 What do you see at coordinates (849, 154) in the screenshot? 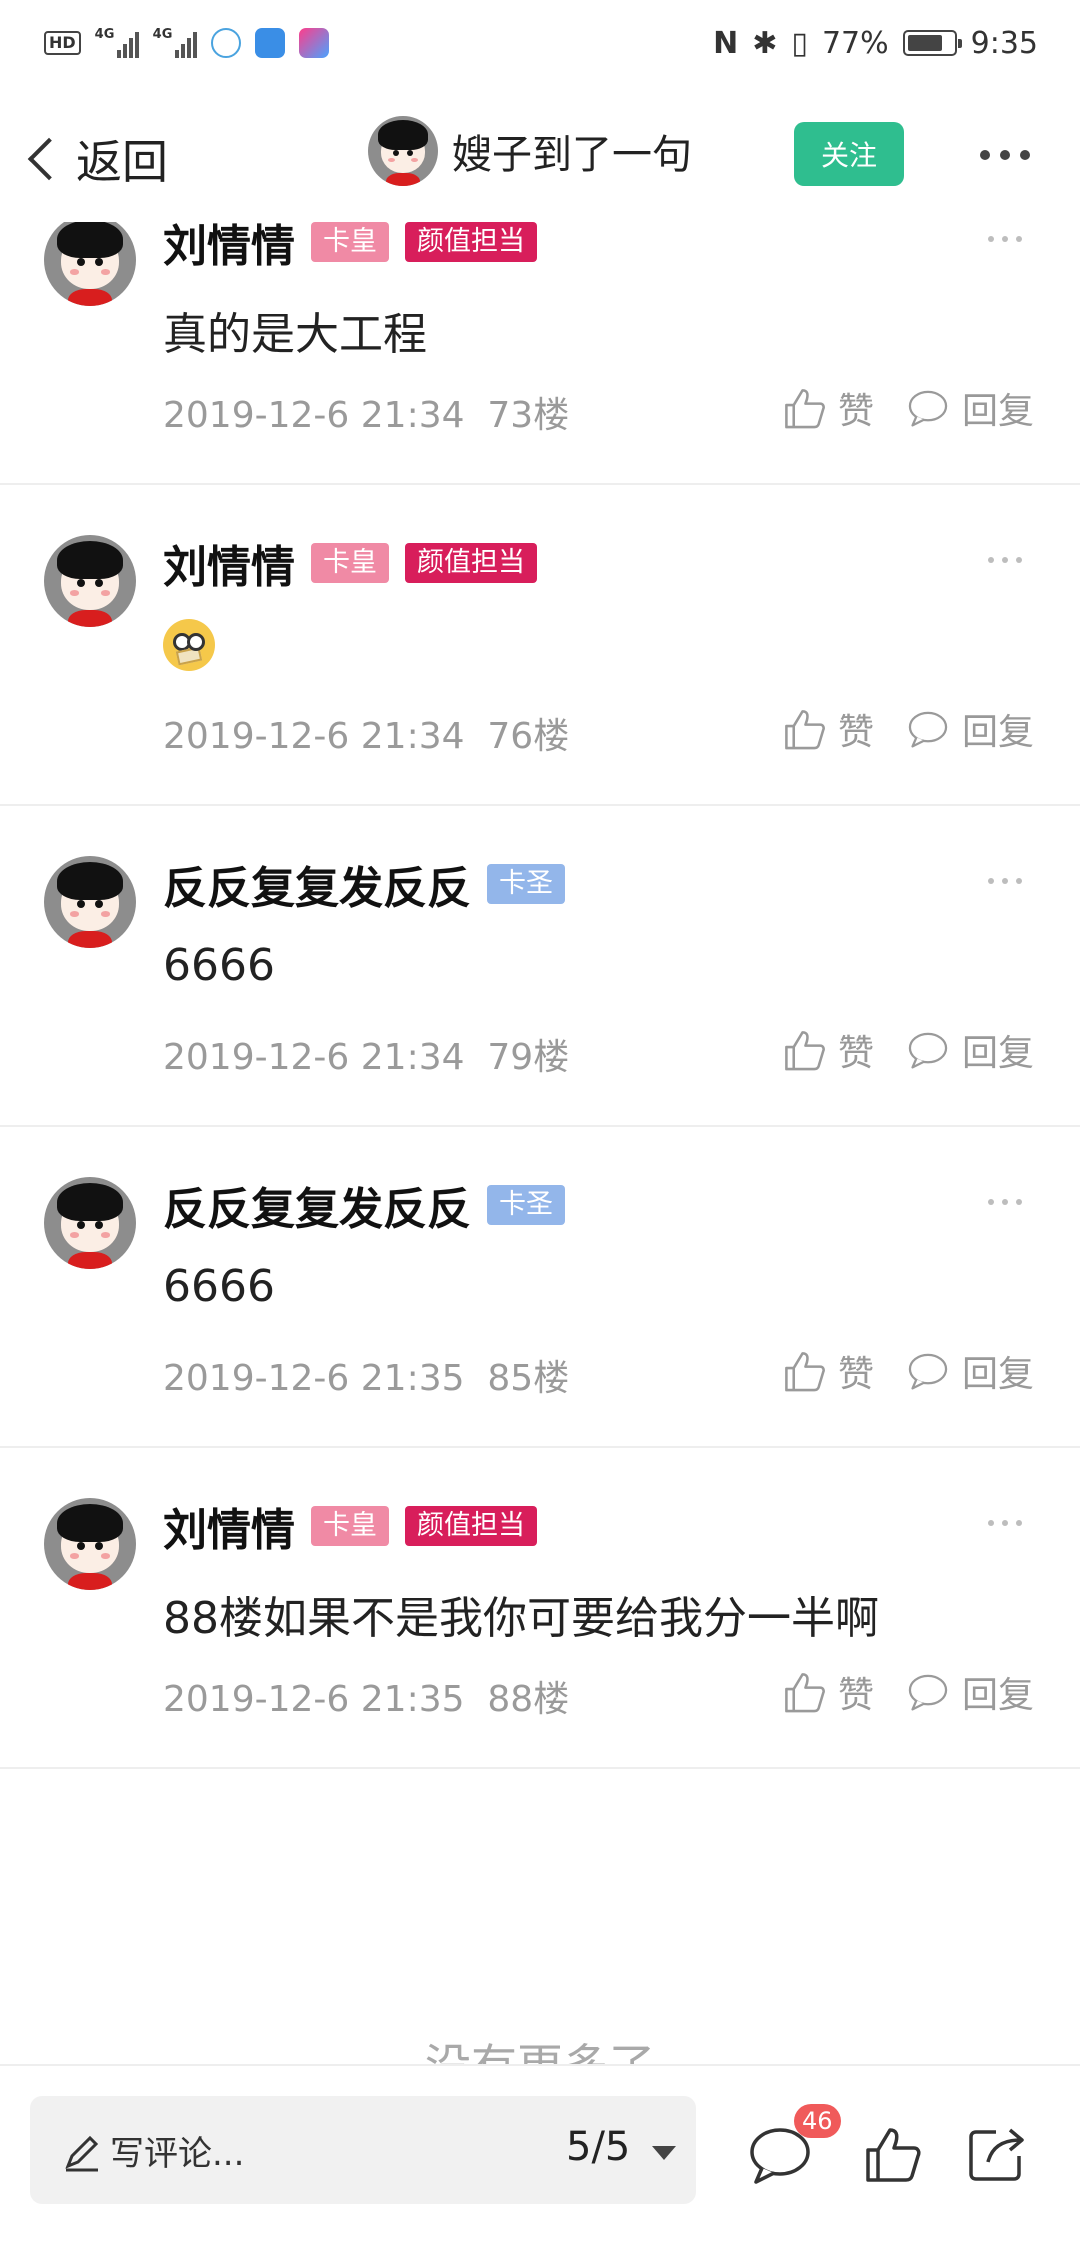
I see `follow-button: 关注` at bounding box center [849, 154].